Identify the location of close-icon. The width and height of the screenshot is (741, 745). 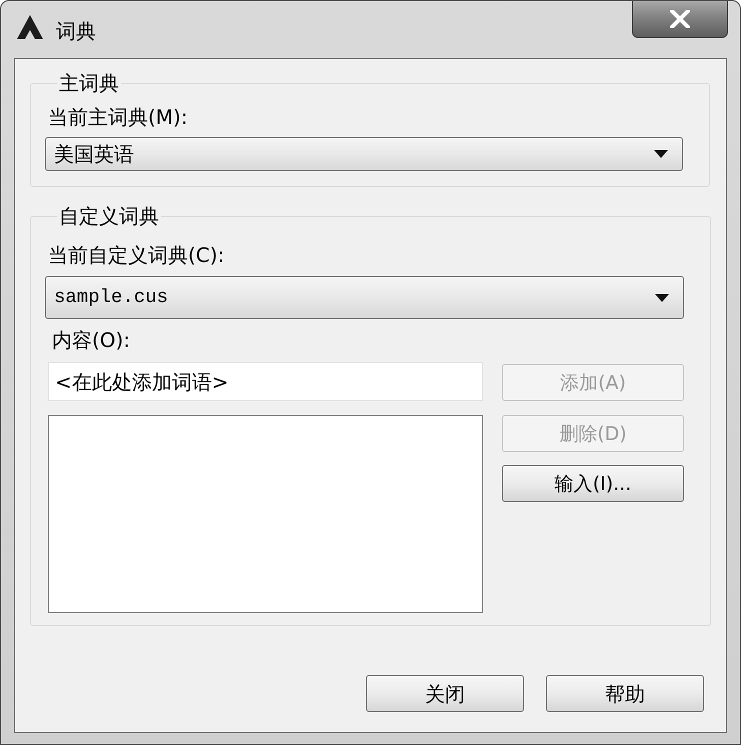
(680, 19).